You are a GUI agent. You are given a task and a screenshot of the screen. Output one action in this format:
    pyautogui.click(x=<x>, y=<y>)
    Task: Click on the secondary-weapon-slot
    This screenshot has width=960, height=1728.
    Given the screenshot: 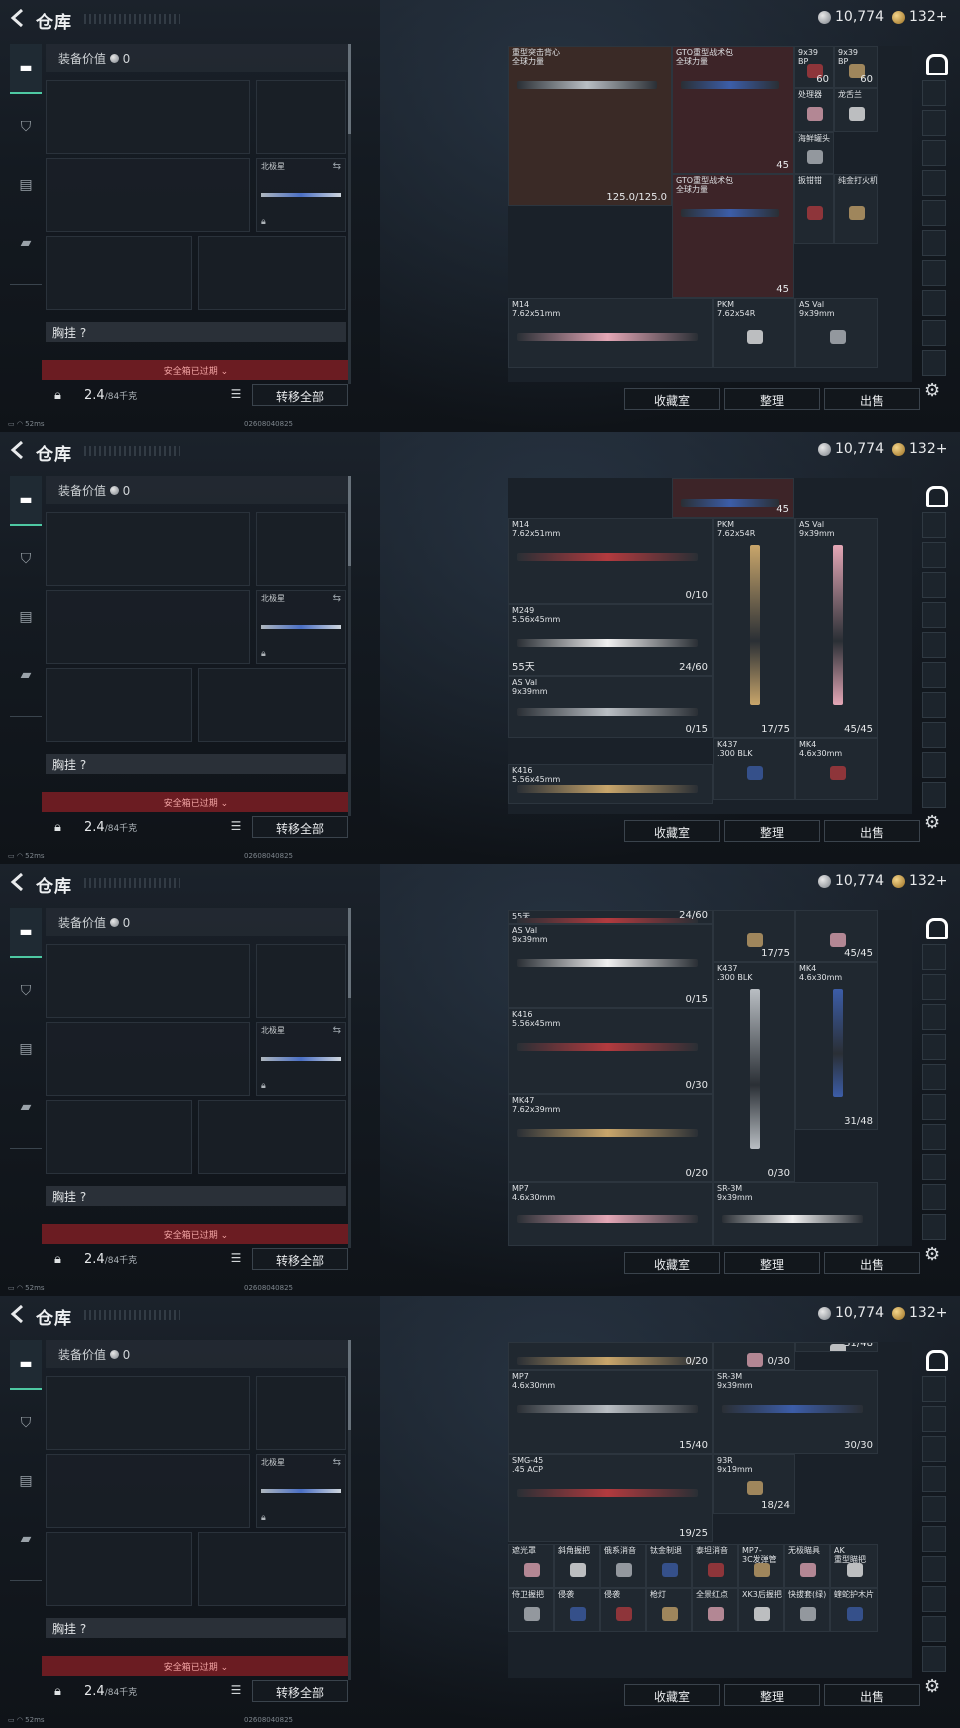 What is the action you would take?
    pyautogui.click(x=148, y=1059)
    